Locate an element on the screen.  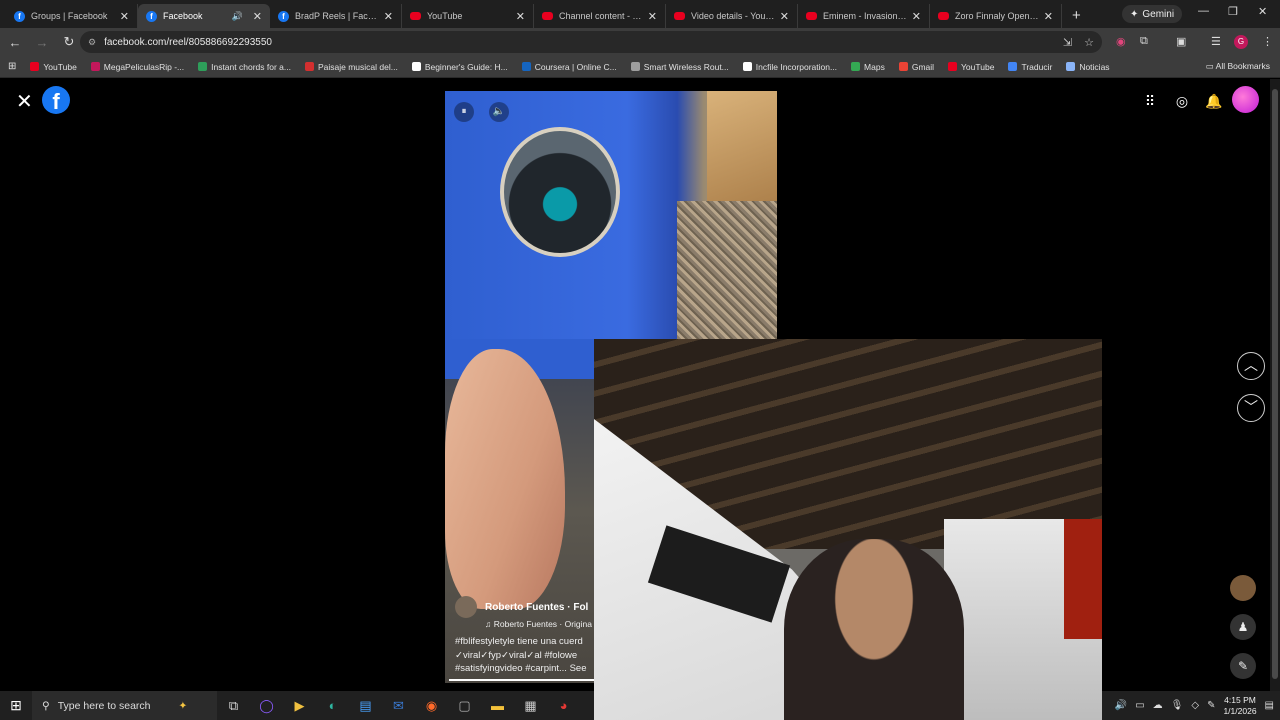
tab-title: BradP Reels | Facebook is located at coordinates (337, 16).